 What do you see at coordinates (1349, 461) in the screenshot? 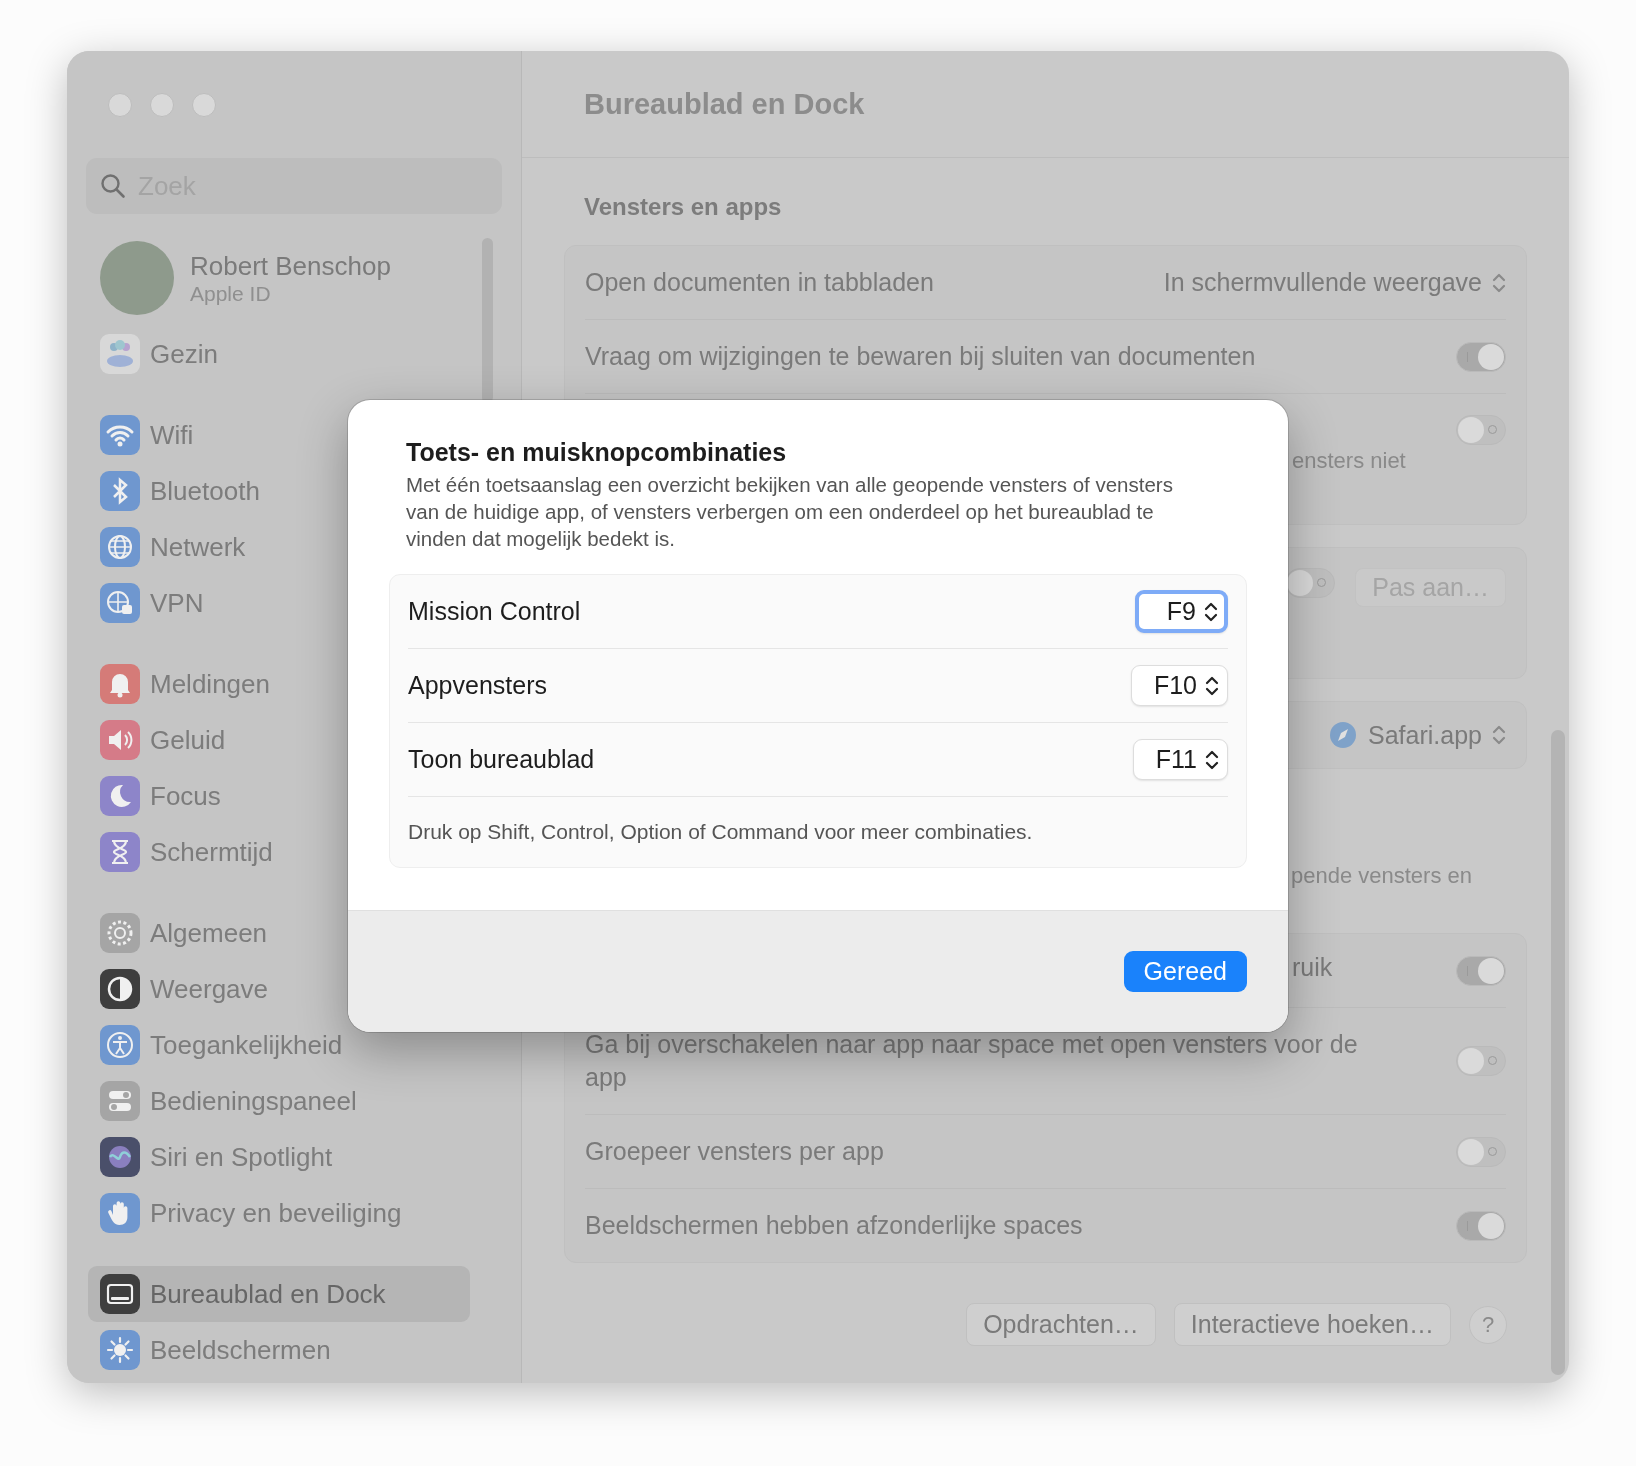
I see `setting-description: ensters niet` at bounding box center [1349, 461].